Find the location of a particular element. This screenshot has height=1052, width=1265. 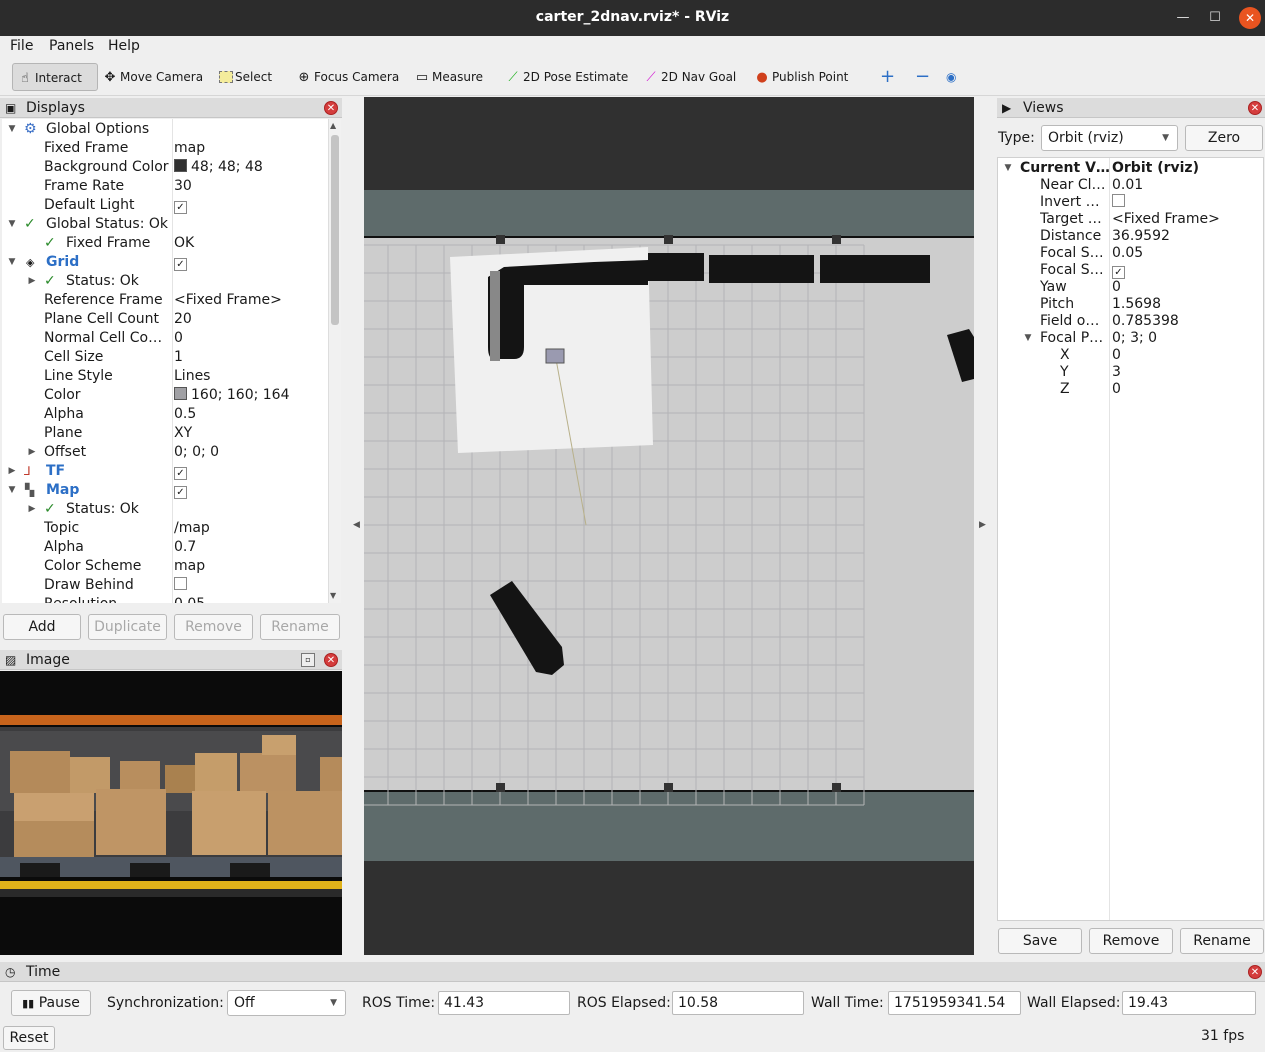

sync-select: Off ▼ is located at coordinates (286, 1003).